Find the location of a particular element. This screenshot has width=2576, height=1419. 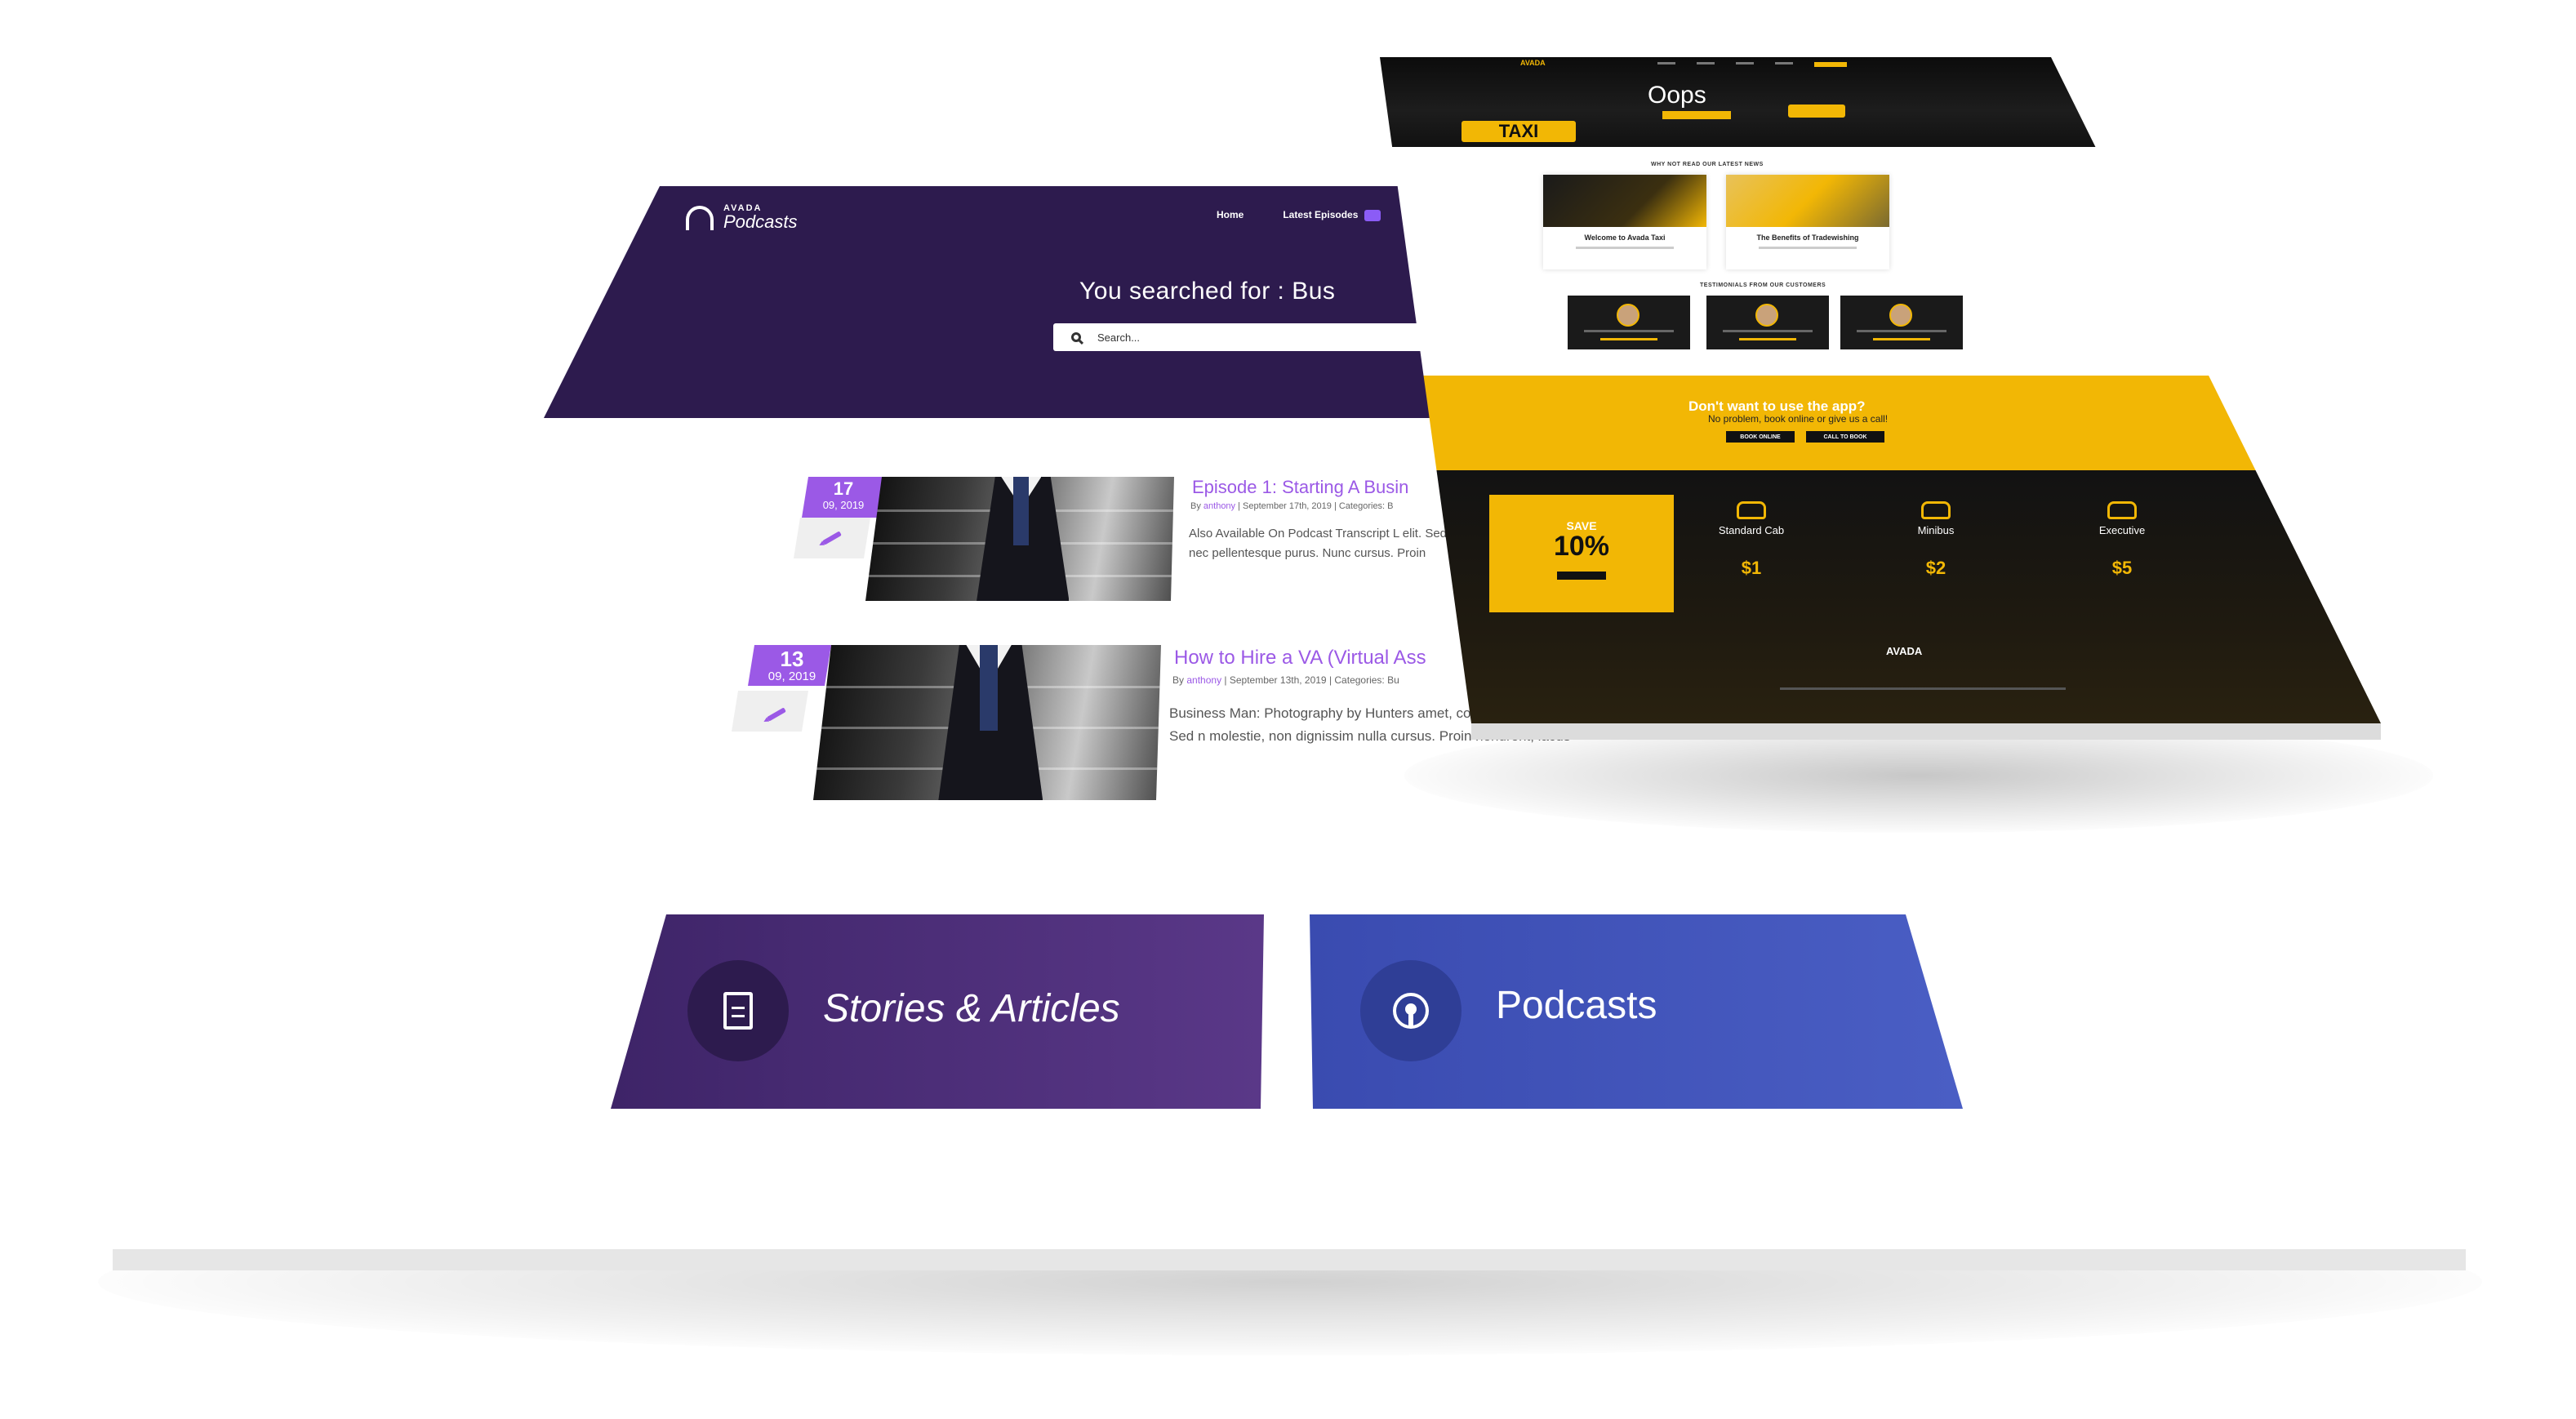

car-price: $2 is located at coordinates (1936, 568).